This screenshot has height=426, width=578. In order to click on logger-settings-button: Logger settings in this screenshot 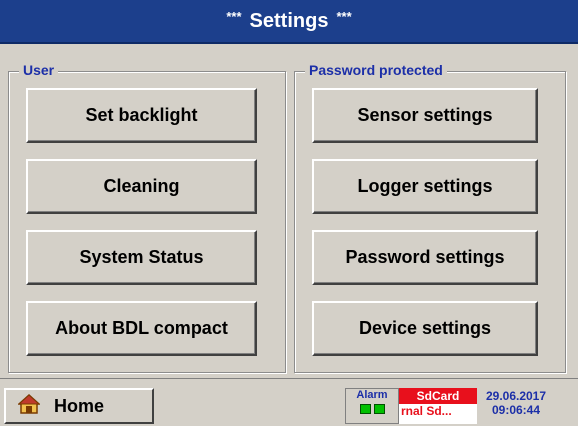, I will do `click(425, 186)`.